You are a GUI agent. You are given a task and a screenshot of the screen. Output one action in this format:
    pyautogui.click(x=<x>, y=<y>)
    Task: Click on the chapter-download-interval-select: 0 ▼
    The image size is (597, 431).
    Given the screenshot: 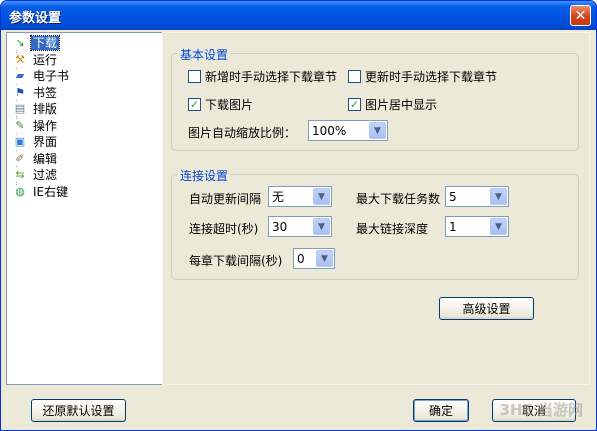 What is the action you would take?
    pyautogui.click(x=314, y=258)
    